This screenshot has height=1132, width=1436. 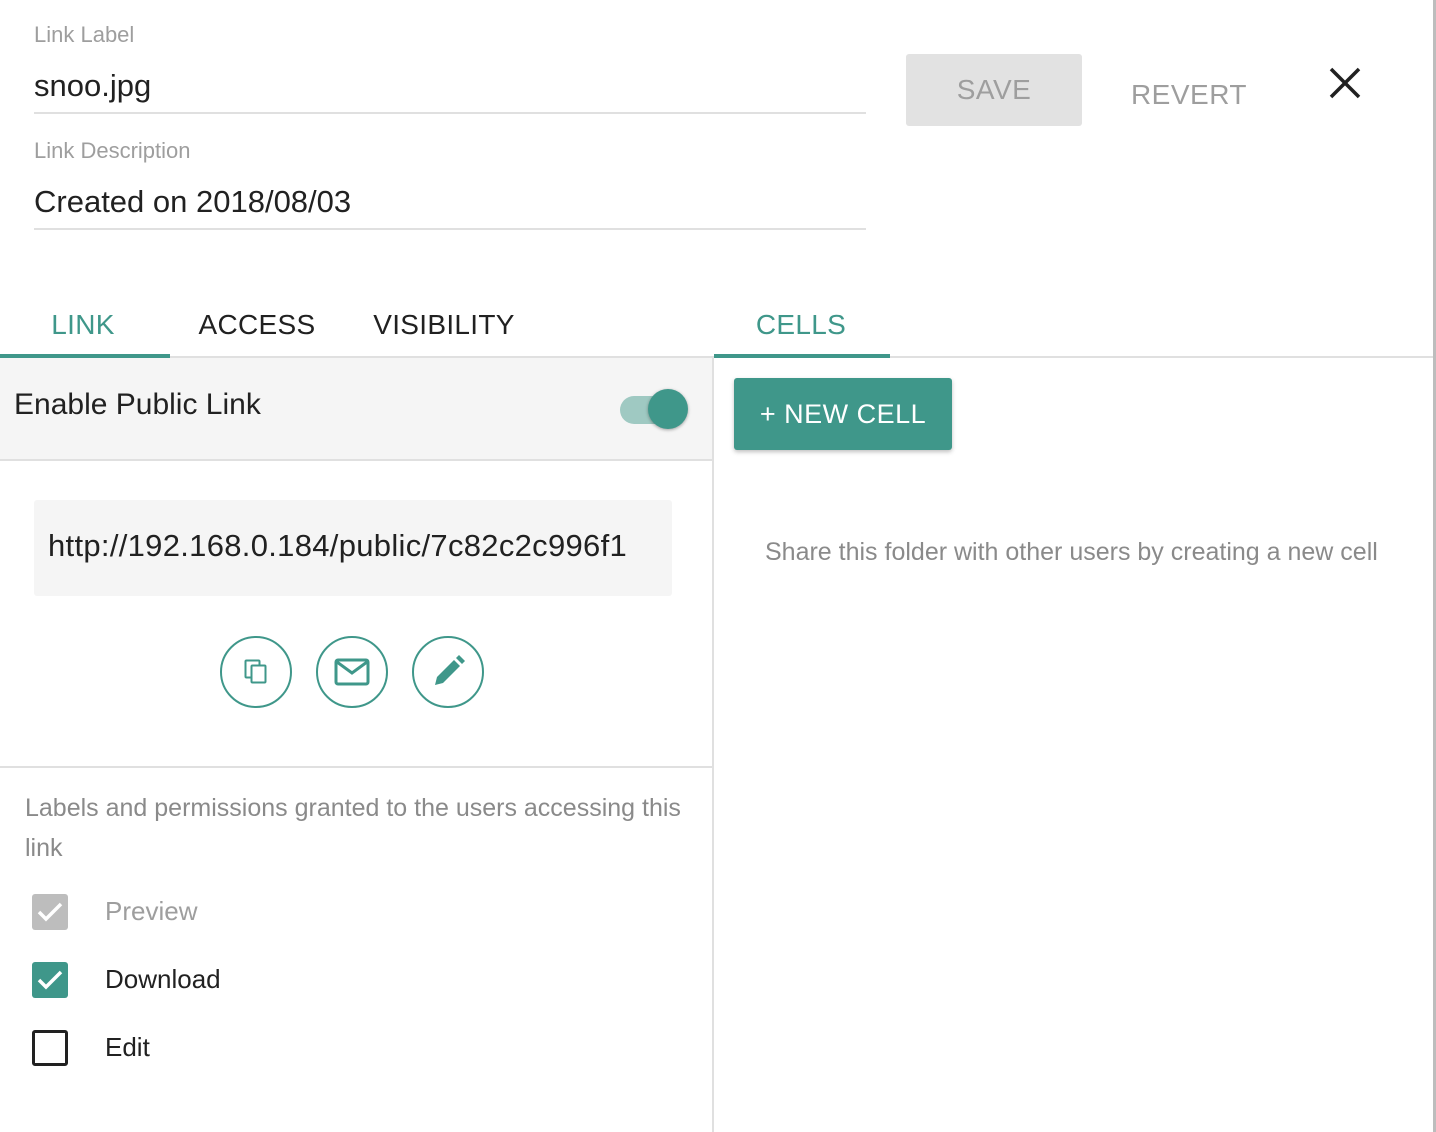 I want to click on link-label-underline, so click(x=450, y=113).